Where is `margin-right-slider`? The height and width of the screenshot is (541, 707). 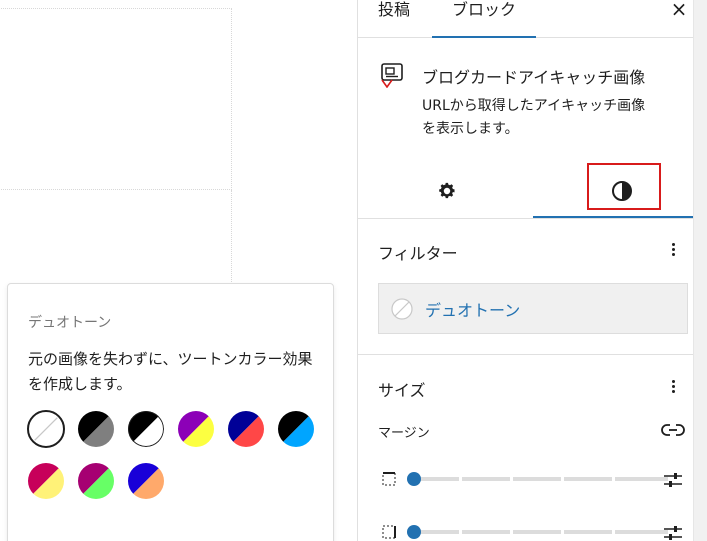
margin-right-slider is located at coordinates (533, 531).